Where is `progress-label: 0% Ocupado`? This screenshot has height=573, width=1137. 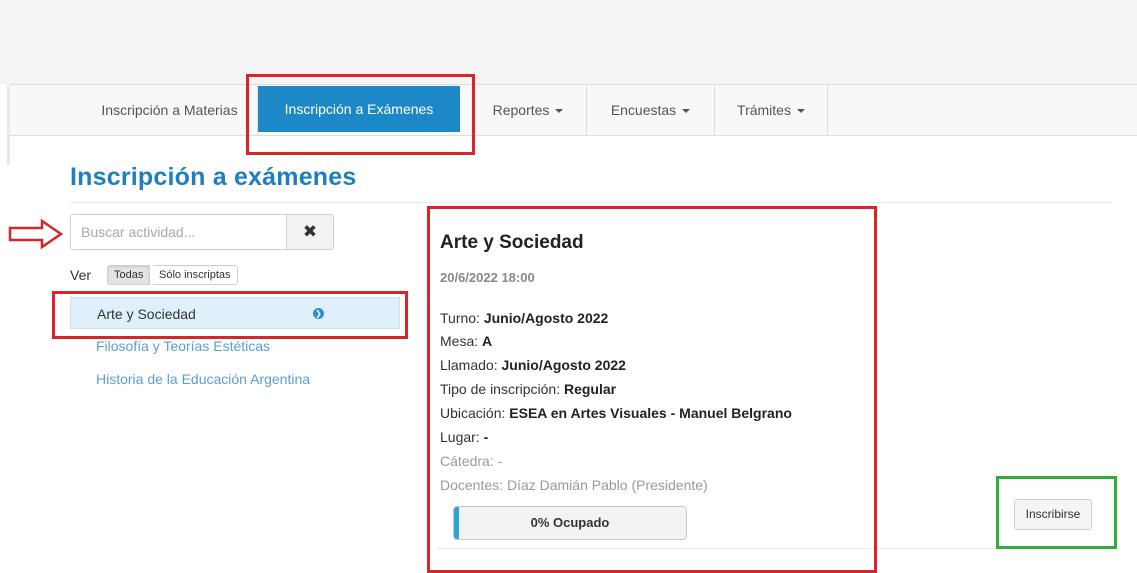
progress-label: 0% Ocupado is located at coordinates (570, 522).